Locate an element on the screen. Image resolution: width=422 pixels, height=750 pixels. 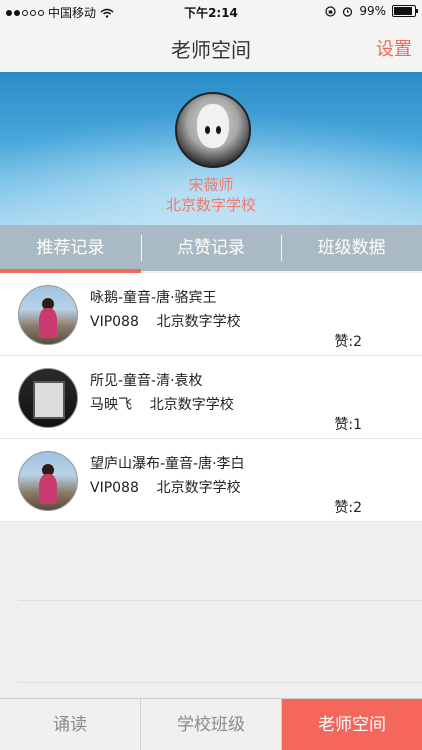
settings-button: 设置 is located at coordinates (394, 48).